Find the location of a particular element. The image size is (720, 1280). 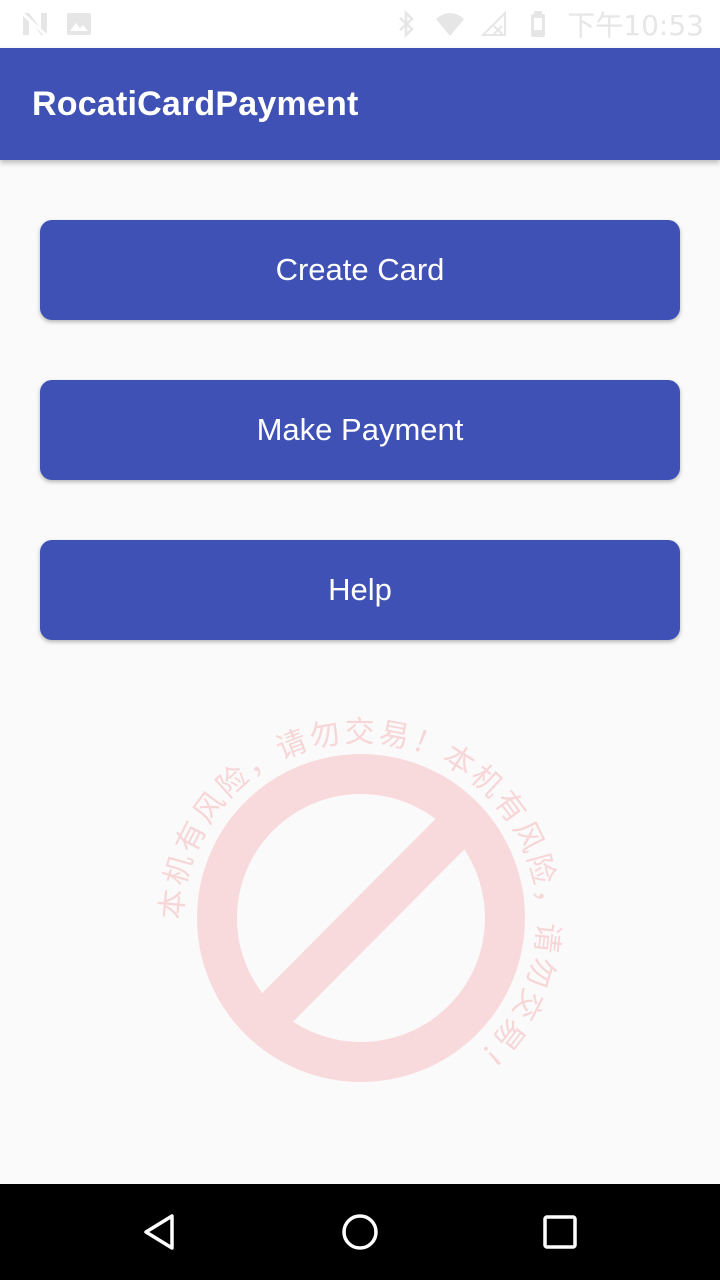

back-icon is located at coordinates (160, 1232).